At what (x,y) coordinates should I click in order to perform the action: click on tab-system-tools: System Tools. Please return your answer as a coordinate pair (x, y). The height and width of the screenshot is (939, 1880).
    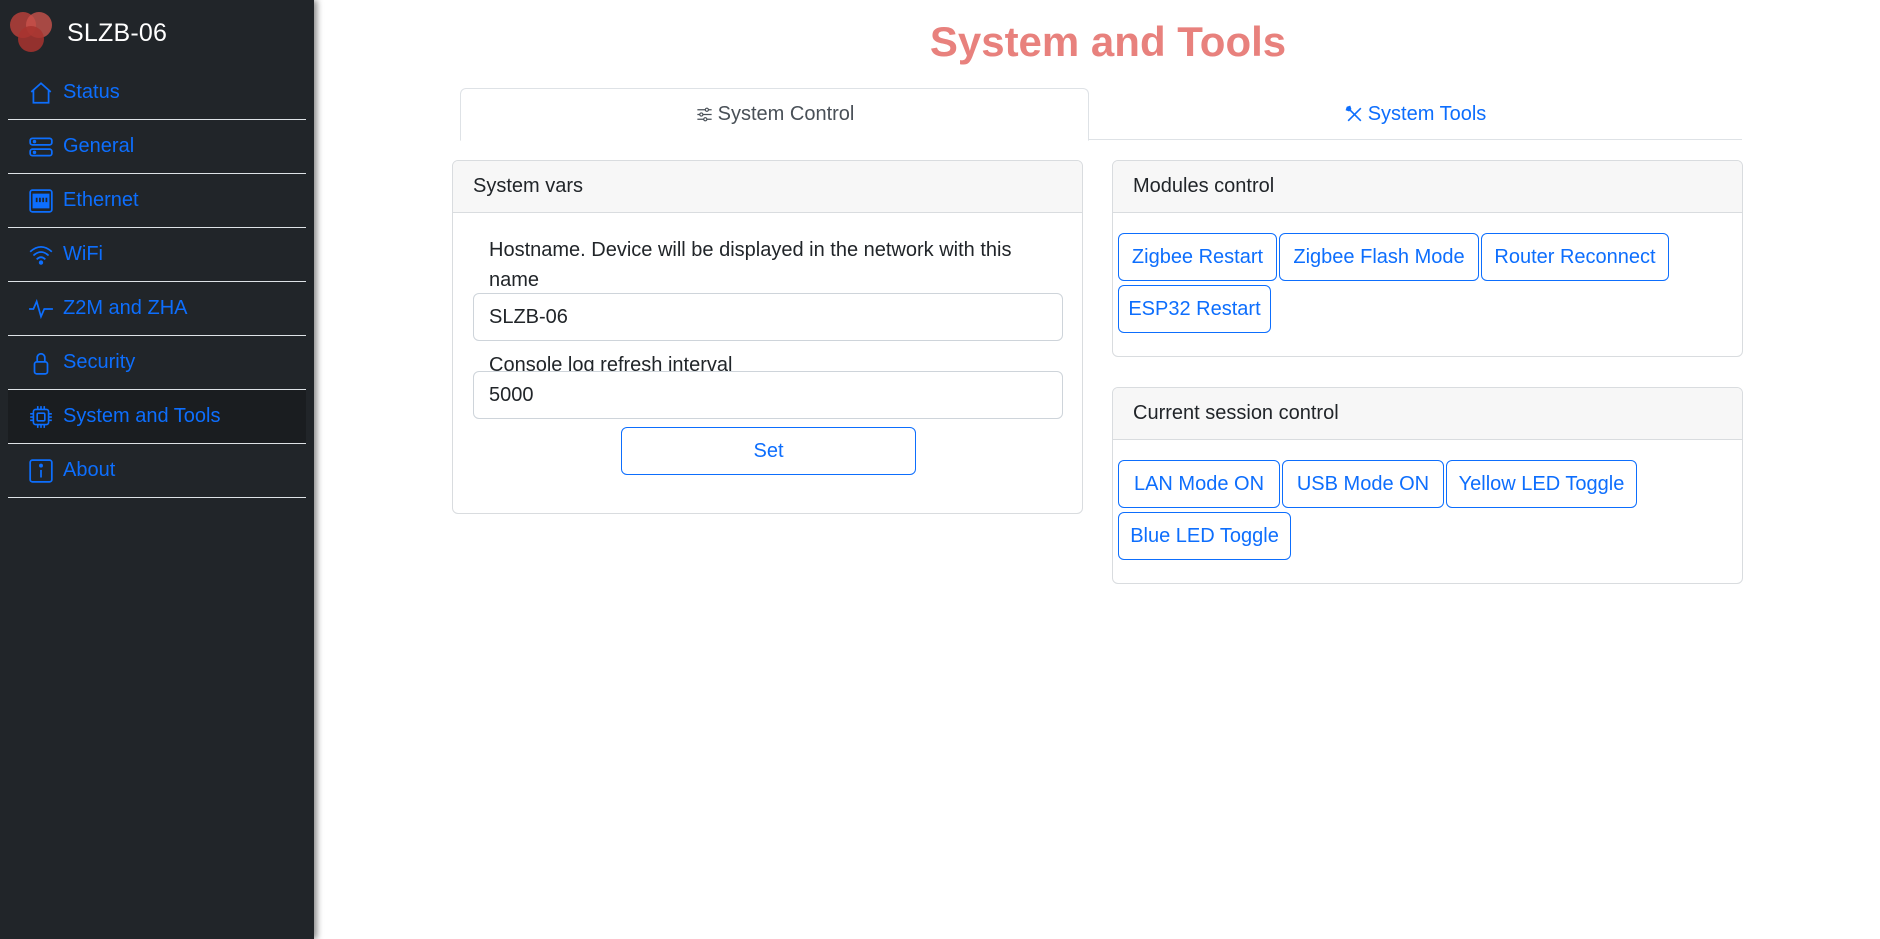
    Looking at the image, I should click on (1415, 114).